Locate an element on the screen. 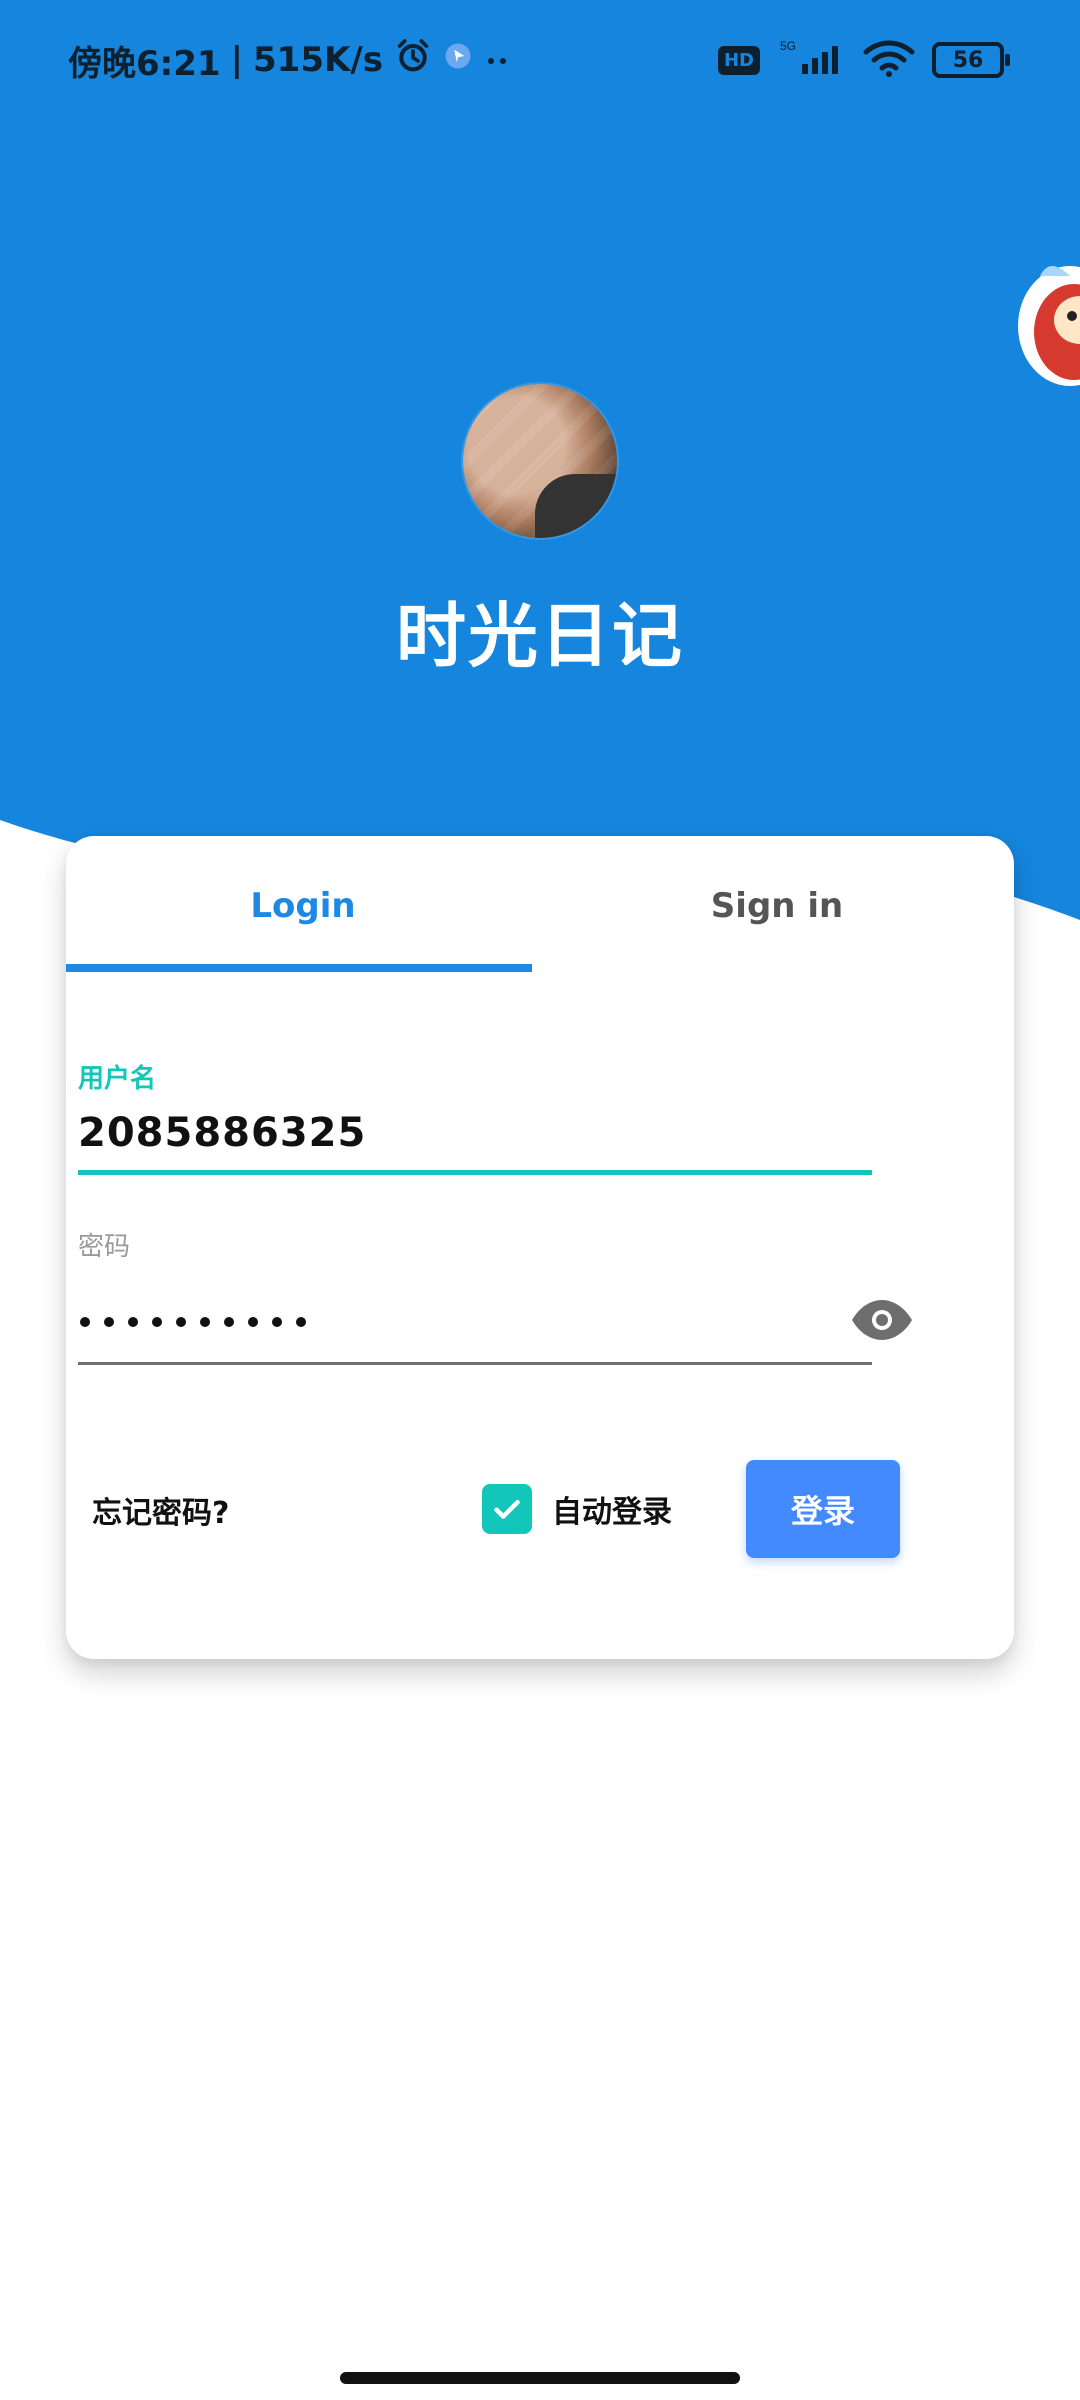  password-label: 密码 is located at coordinates (104, 1247).